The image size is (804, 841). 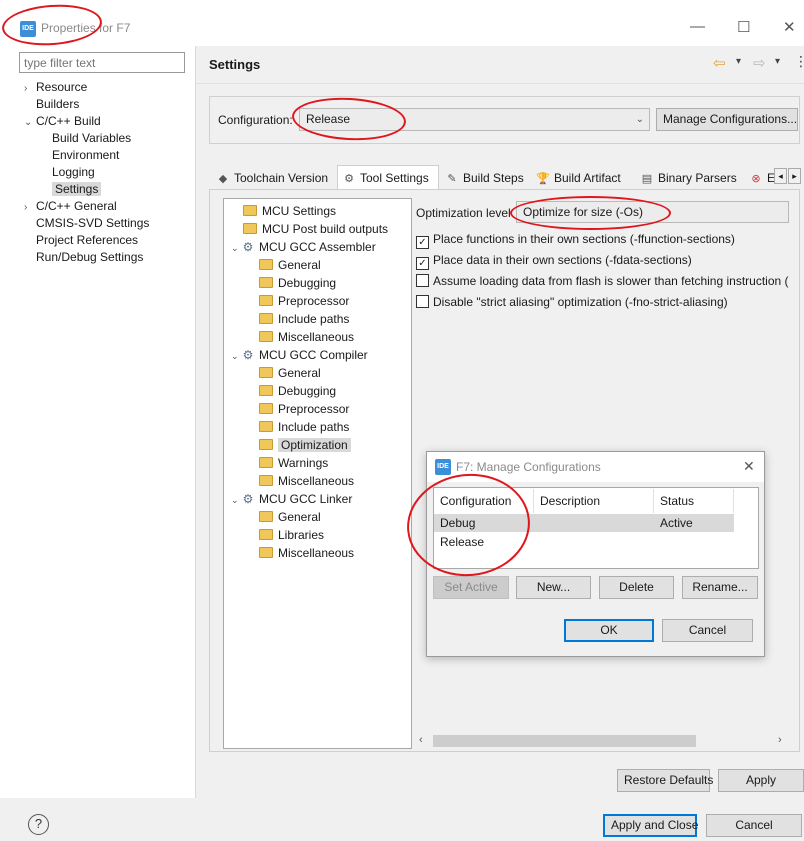 What do you see at coordinates (108, 240) in the screenshot?
I see `tree-item: Project References` at bounding box center [108, 240].